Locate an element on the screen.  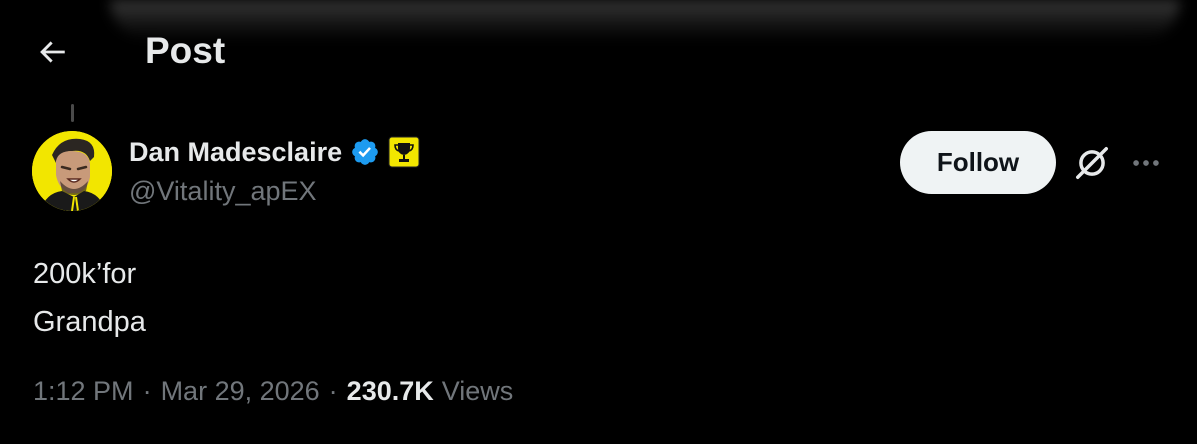
post-text-line-1: 200k’for is located at coordinates (85, 274).